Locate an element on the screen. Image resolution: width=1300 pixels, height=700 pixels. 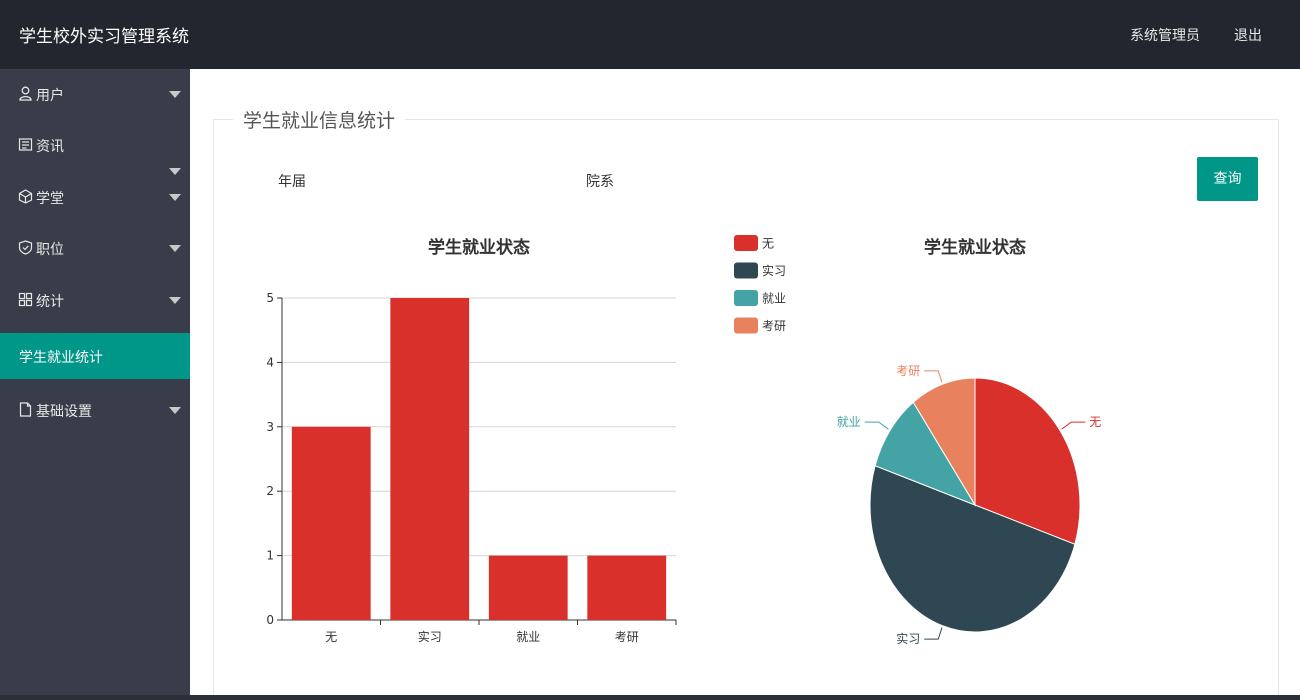
y-tick-label: 0 is located at coordinates (270, 620).